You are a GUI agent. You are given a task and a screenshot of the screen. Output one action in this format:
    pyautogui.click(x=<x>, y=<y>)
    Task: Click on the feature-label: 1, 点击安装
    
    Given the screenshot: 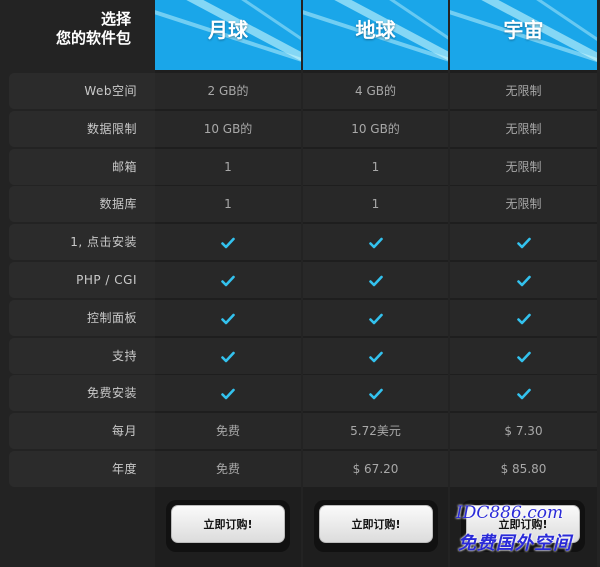 What is the action you would take?
    pyautogui.click(x=82, y=242)
    